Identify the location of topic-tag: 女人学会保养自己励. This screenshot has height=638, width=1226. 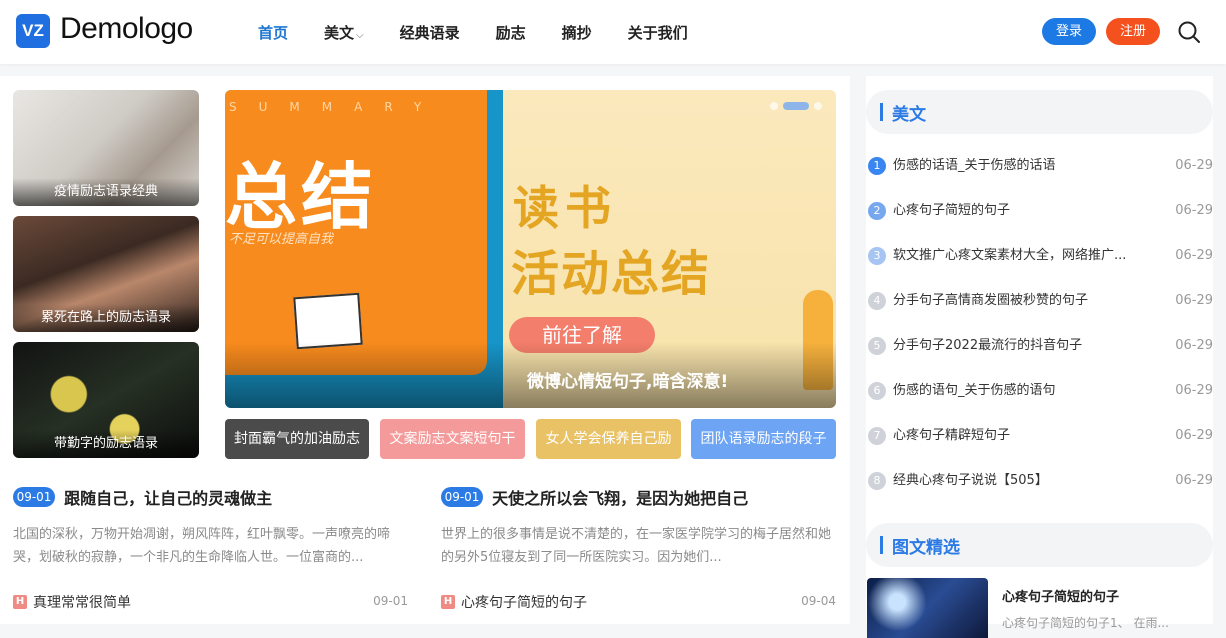
(608, 439).